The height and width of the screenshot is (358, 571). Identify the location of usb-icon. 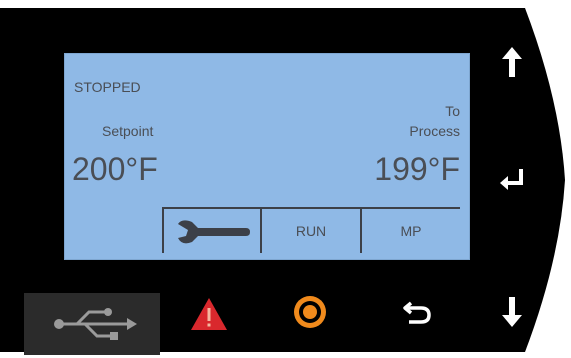
(95, 324).